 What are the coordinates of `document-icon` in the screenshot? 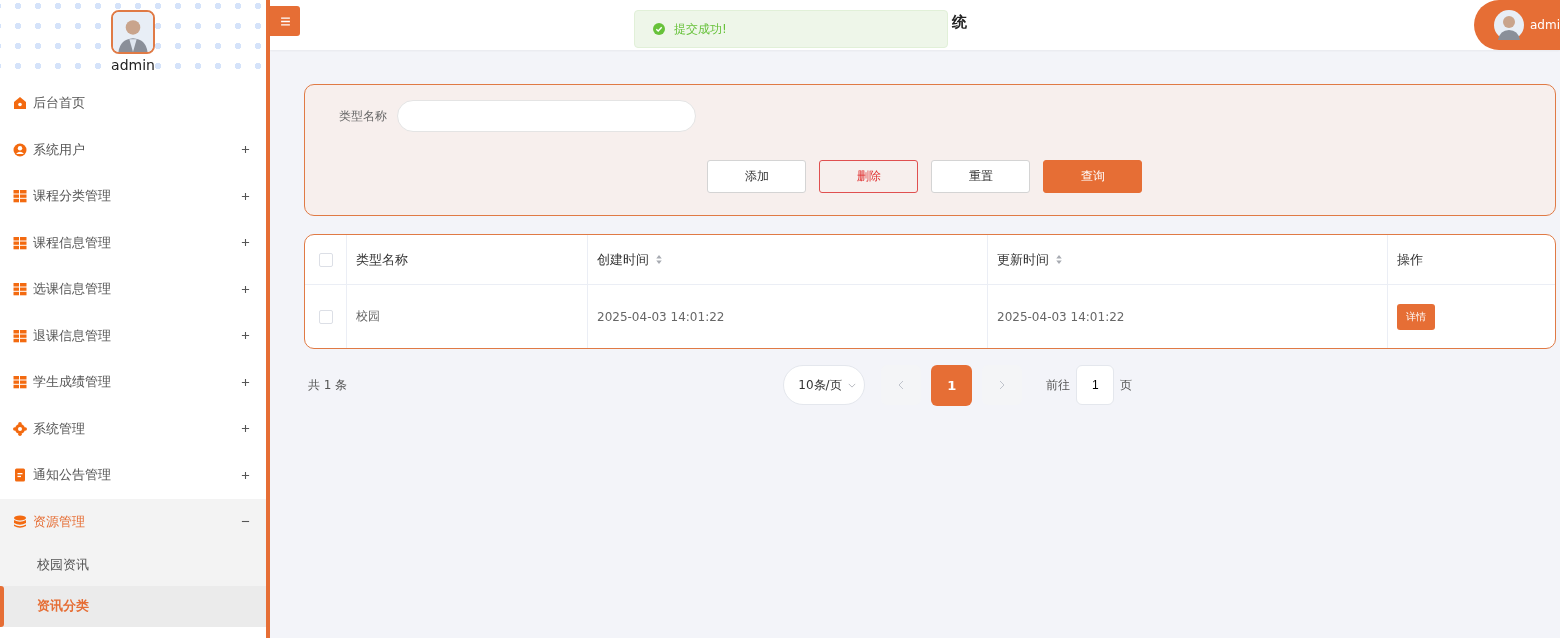 It's located at (20, 475).